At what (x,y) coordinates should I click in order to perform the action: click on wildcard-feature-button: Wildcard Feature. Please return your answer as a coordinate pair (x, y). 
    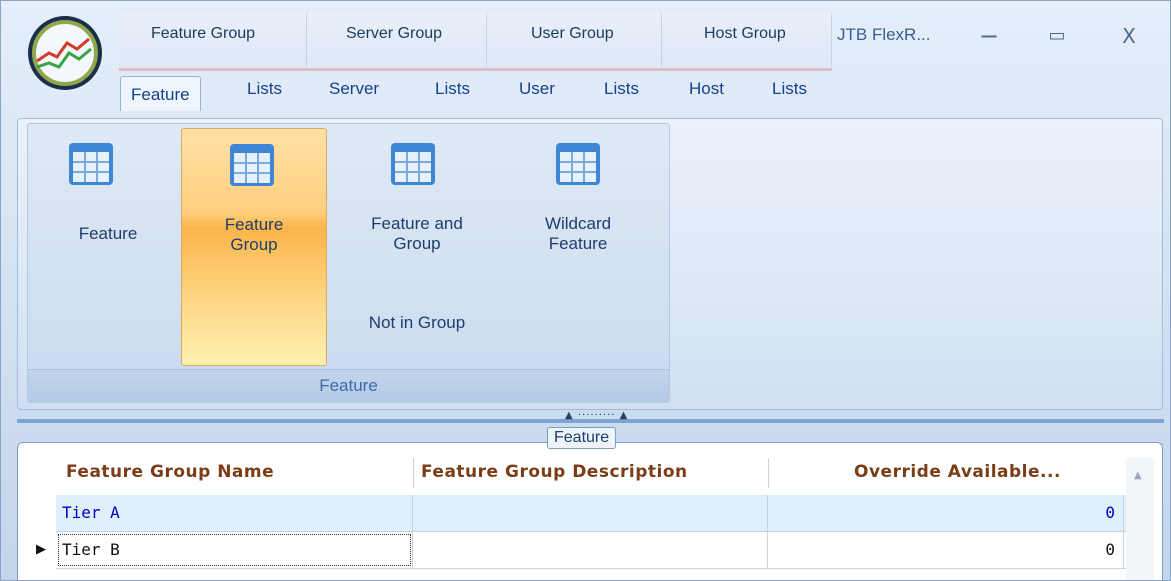
    Looking at the image, I should click on (578, 247).